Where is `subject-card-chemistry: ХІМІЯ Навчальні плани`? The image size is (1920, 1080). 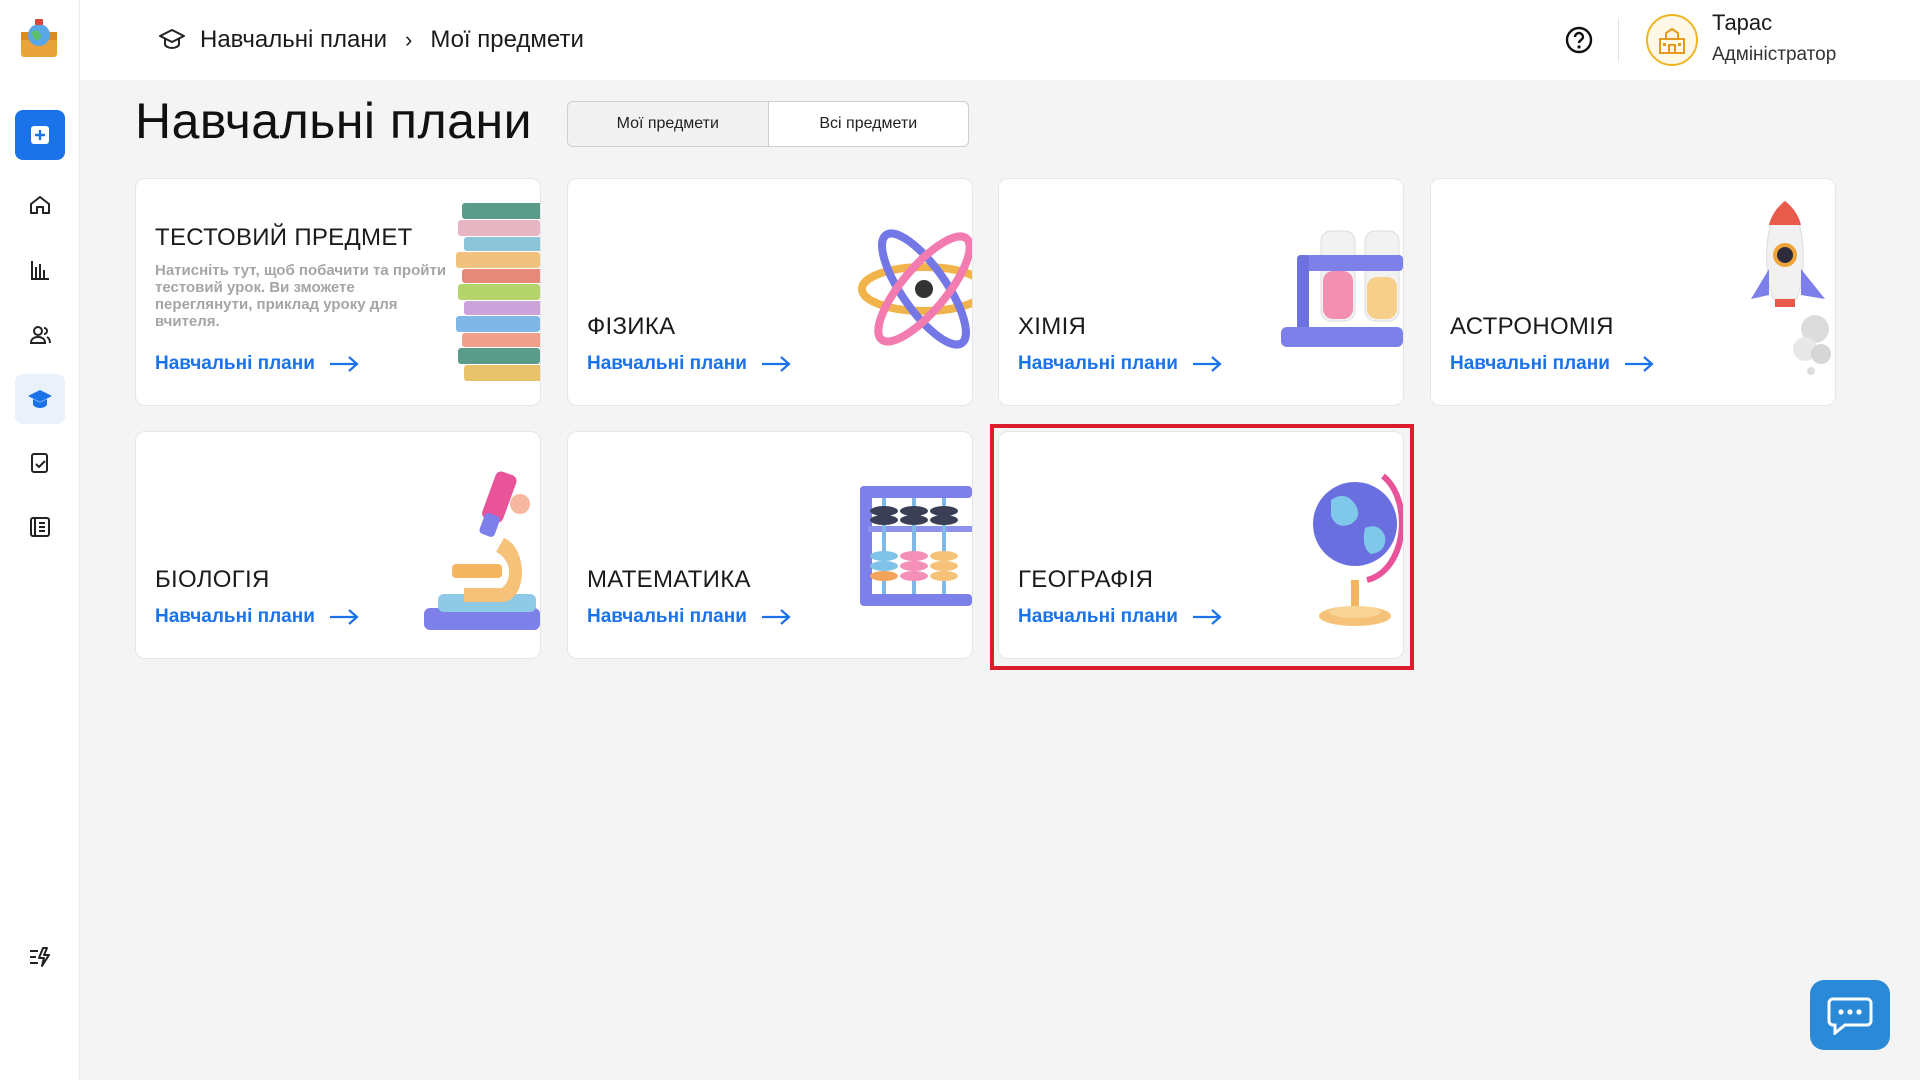
subject-card-chemistry: ХІМІЯ Навчальні плани is located at coordinates (1201, 292).